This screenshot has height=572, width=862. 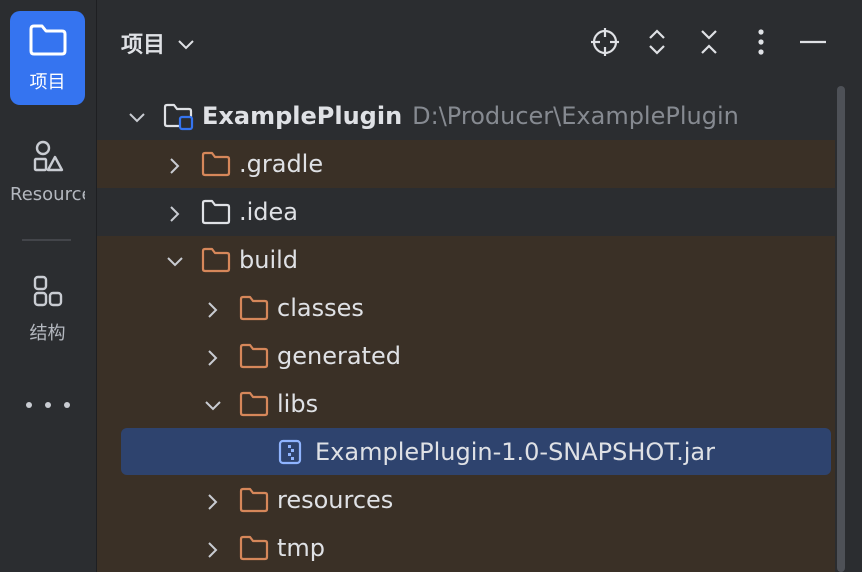 I want to click on tree-item-tmp: tmp, so click(x=466, y=548).